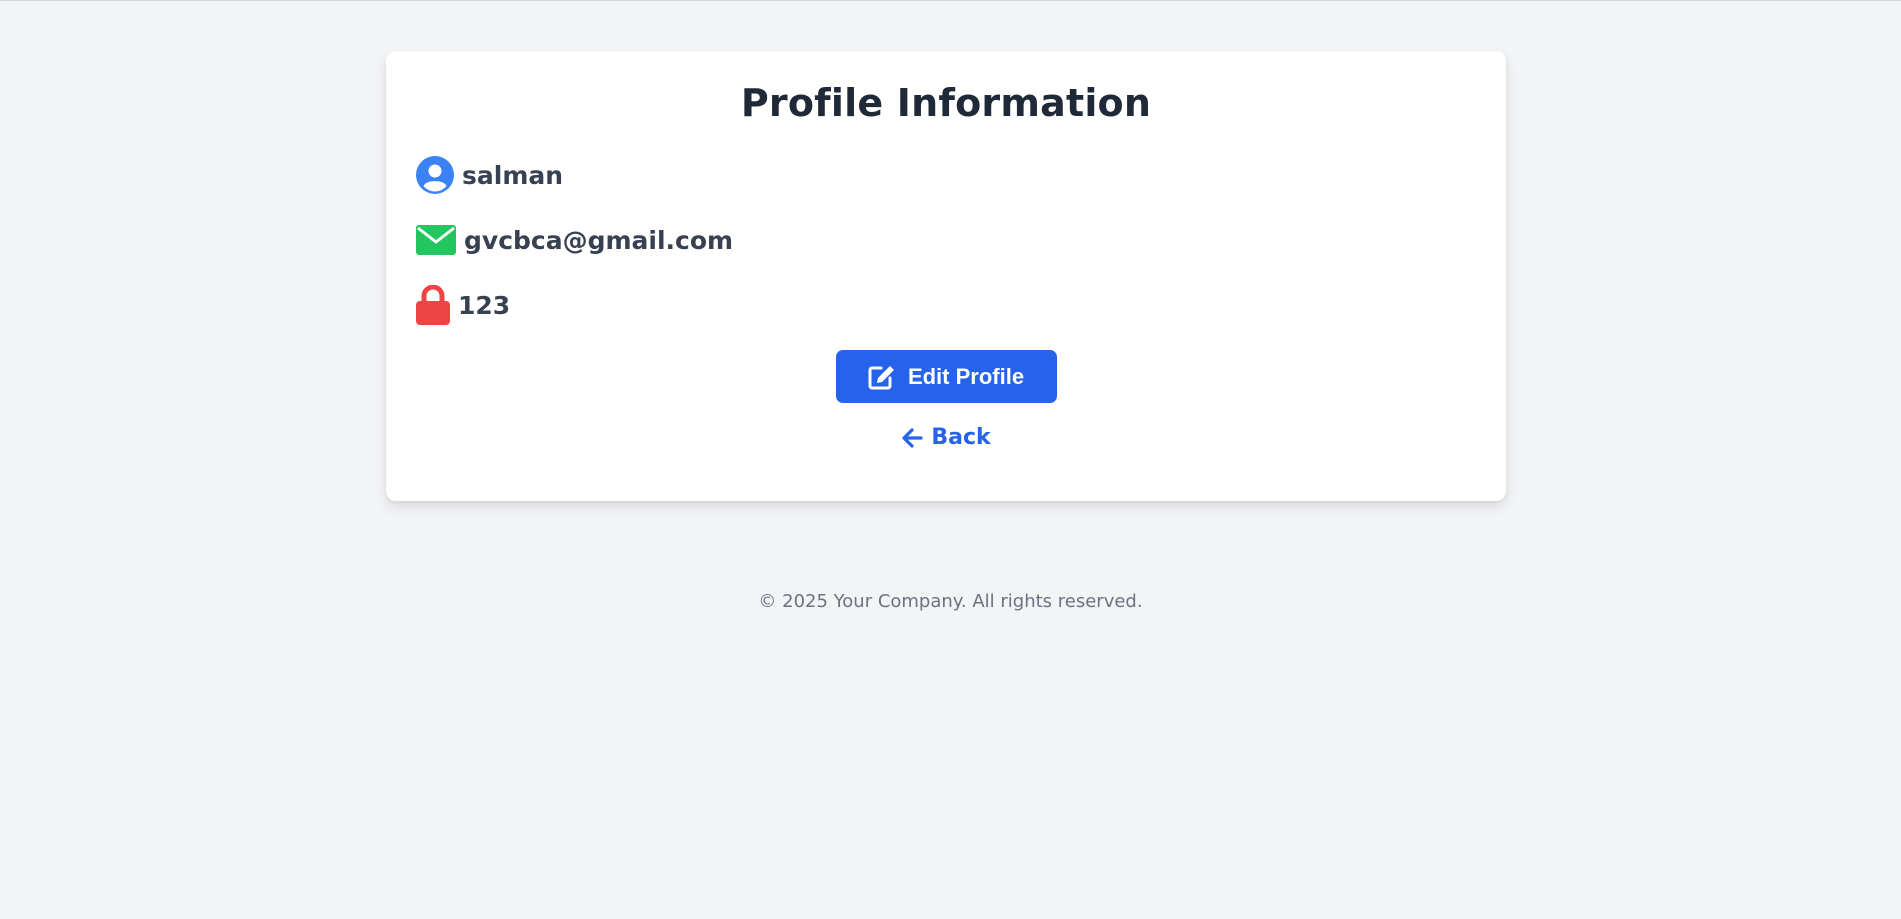 This screenshot has width=1901, height=919. I want to click on back-link: Back, so click(946, 437).